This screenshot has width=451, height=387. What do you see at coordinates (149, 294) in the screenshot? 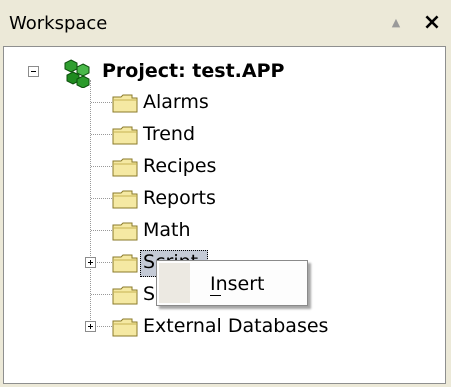
I see `tree-item-s: S` at bounding box center [149, 294].